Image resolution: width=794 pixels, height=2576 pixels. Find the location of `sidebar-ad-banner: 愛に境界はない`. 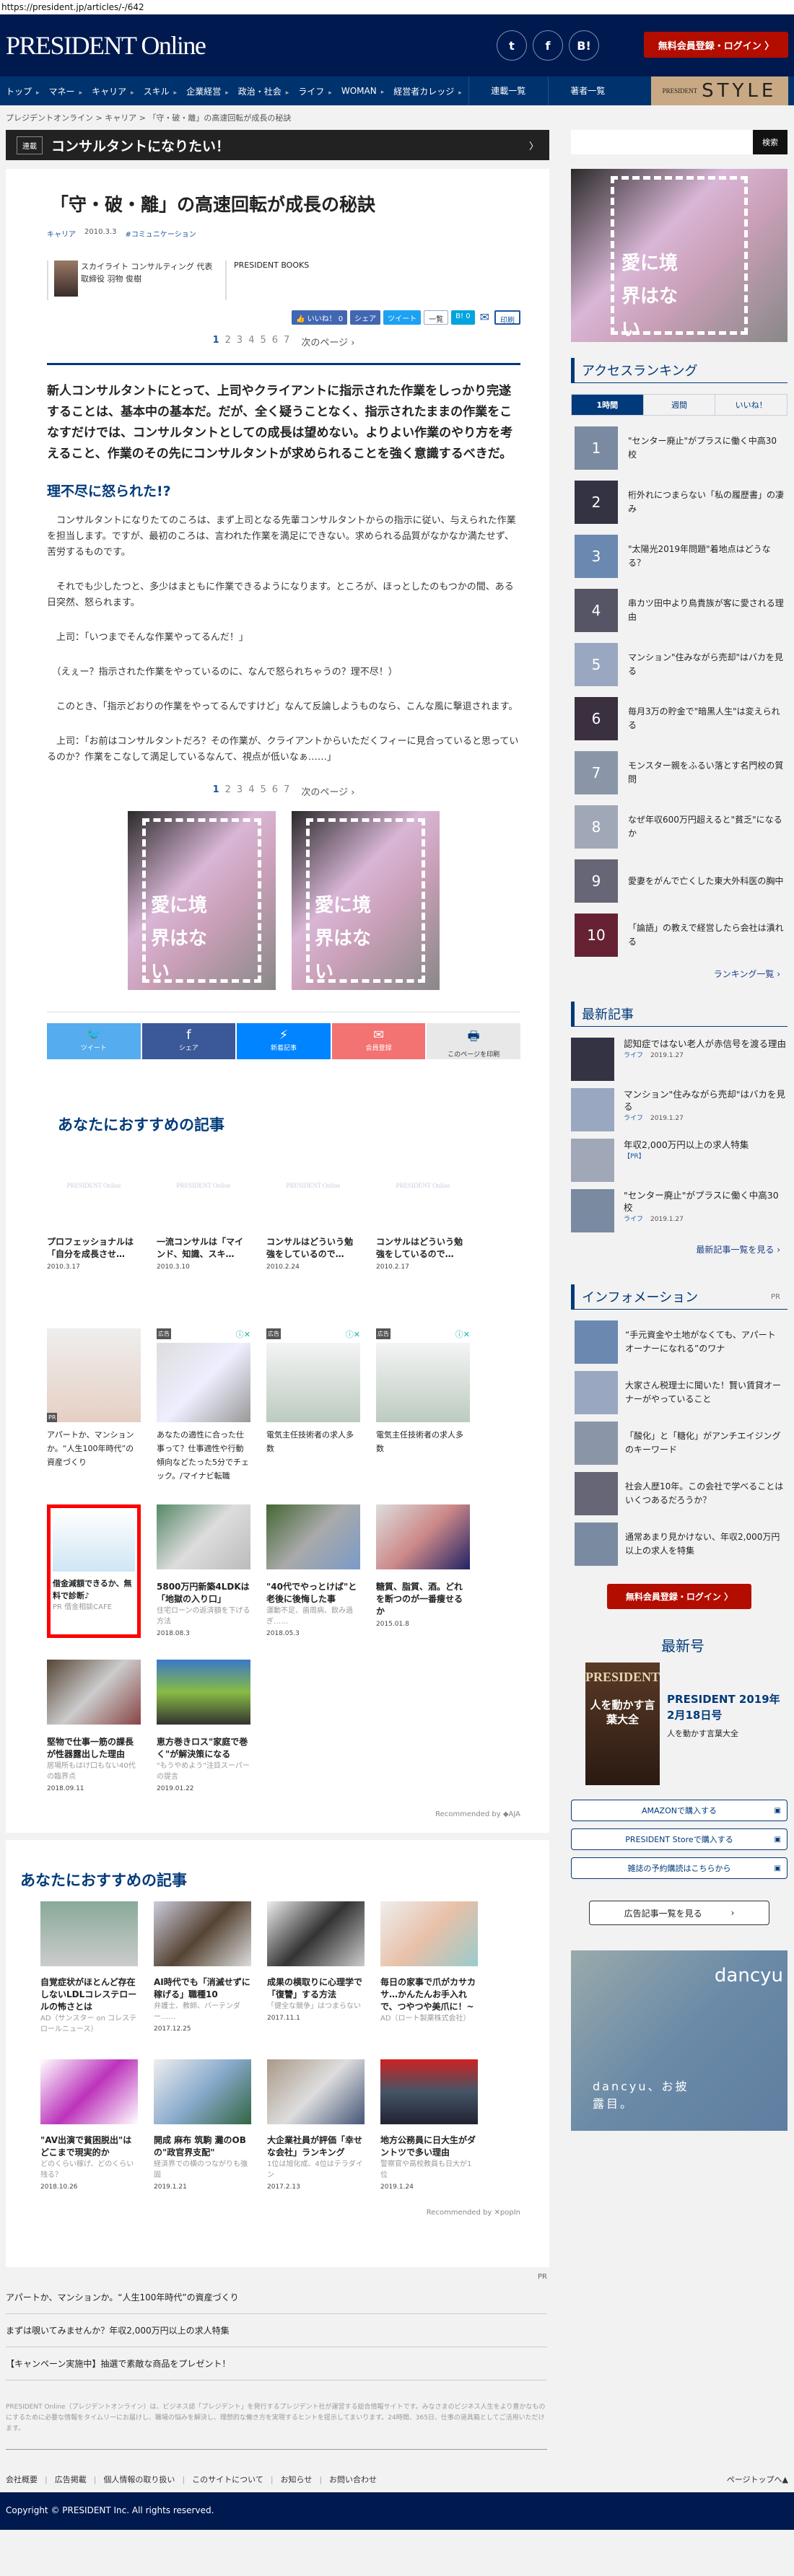

sidebar-ad-banner: 愛に境界はない is located at coordinates (679, 255).